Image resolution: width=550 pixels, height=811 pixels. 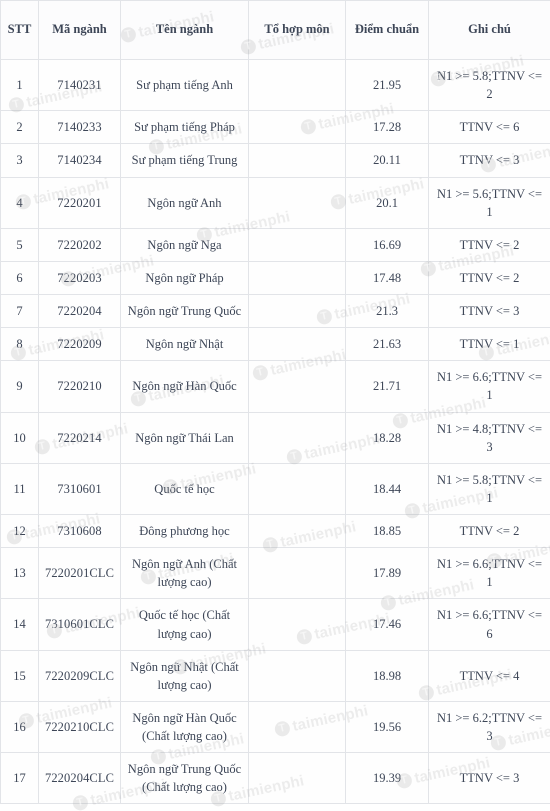 What do you see at coordinates (387, 160) in the screenshot?
I see `cell-score: 20.11` at bounding box center [387, 160].